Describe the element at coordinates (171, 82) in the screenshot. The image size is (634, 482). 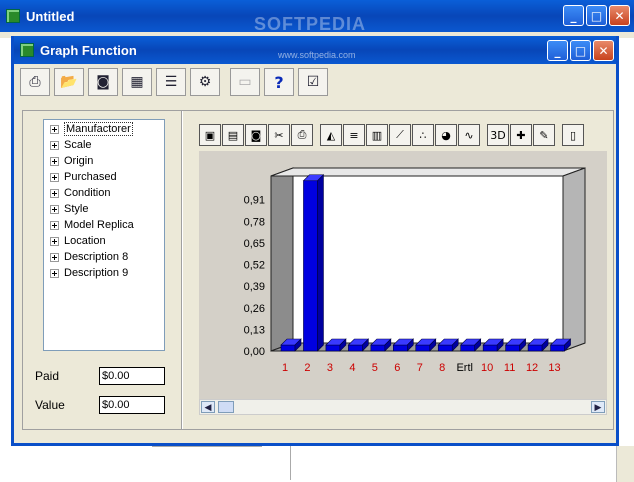
I see `list-icon: ☰` at that location.